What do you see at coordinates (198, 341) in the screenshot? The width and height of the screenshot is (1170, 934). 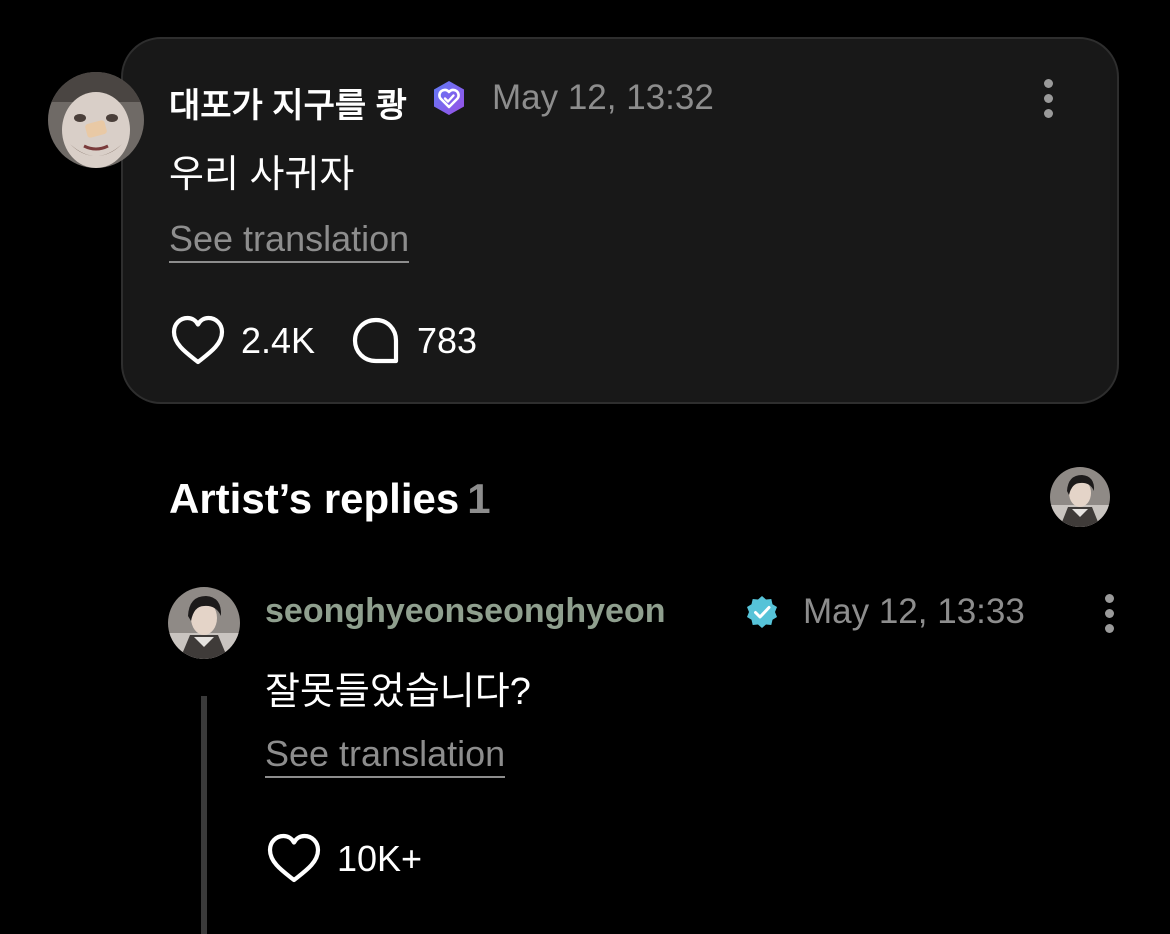 I see `post-like-heart-icon` at bounding box center [198, 341].